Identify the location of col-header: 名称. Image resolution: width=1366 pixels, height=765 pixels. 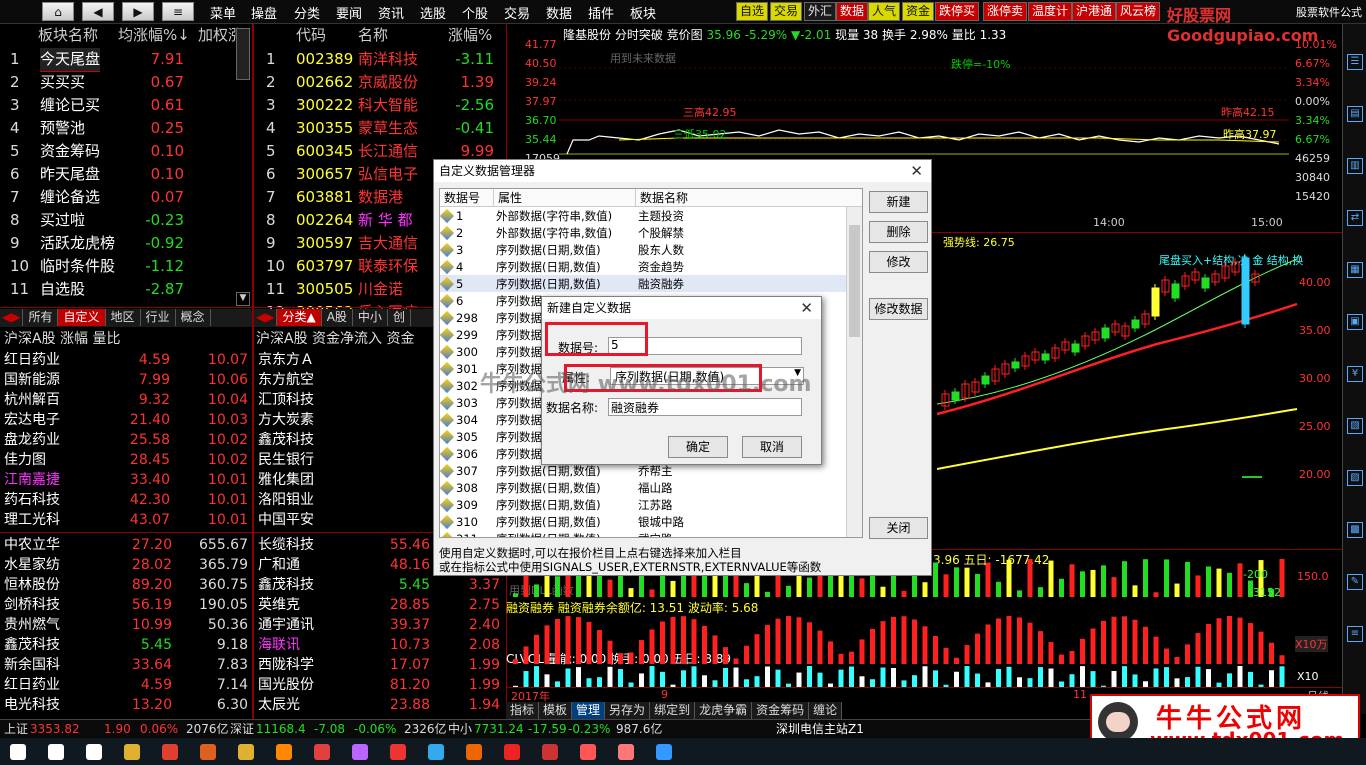
(373, 35).